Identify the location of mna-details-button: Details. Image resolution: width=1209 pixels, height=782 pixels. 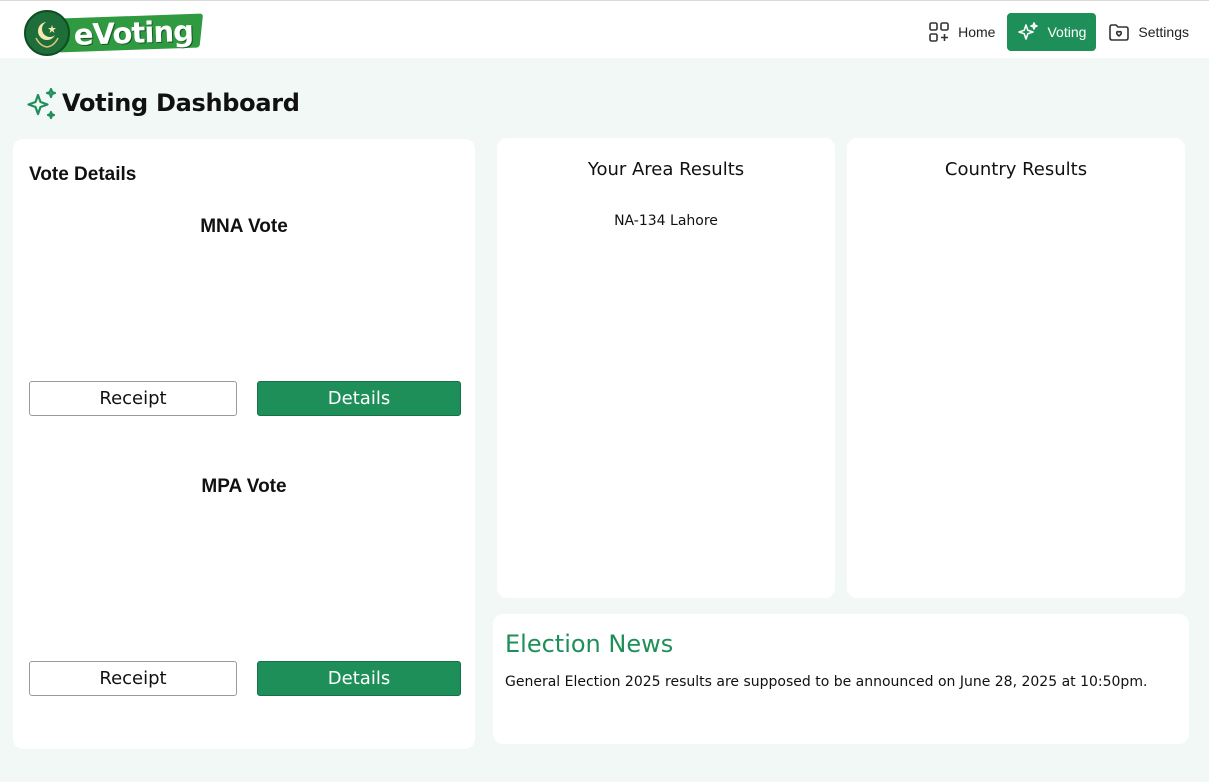
(359, 398).